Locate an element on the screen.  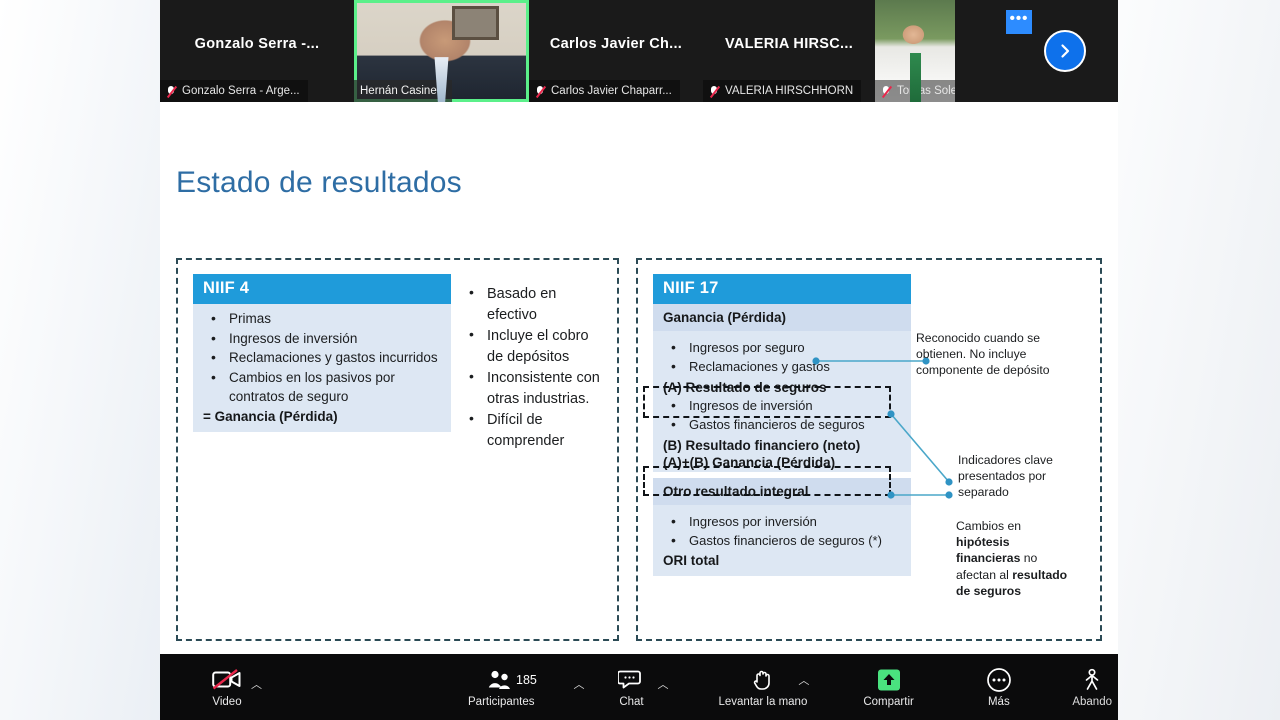
participant-name: Hernán Casinelli is located at coordinates (402, 91).